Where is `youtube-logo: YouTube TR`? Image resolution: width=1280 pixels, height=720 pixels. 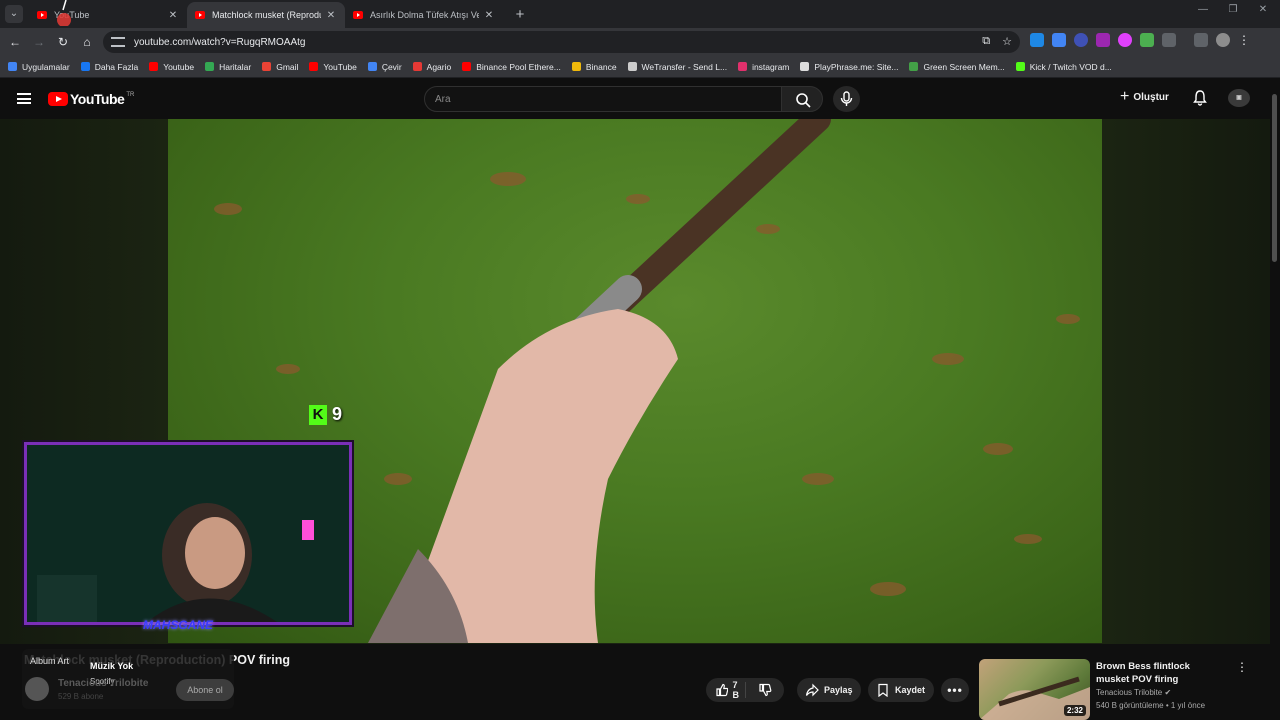
youtube-logo: YouTube TR is located at coordinates (91, 99).